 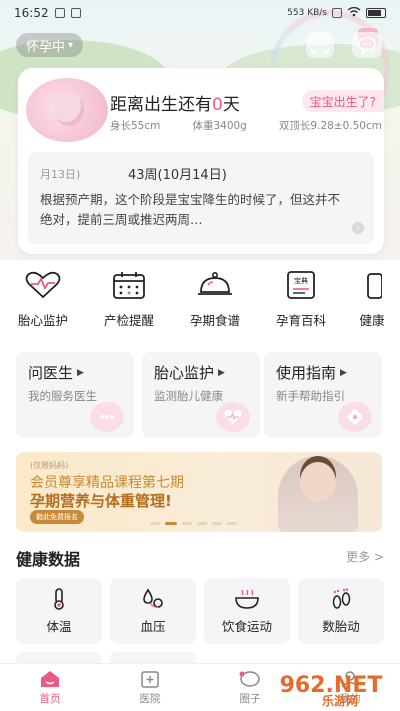 I want to click on service-fetal-monitor: 胎心监护 ▶ 监测胎儿健康, so click(x=201, y=395).